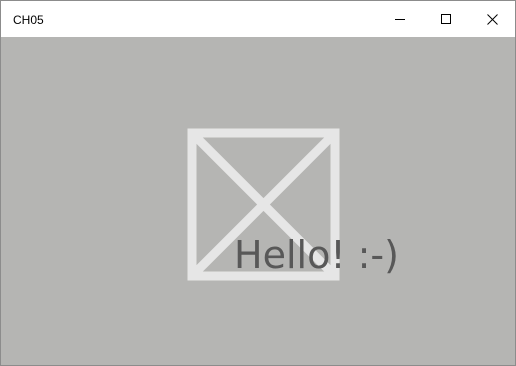  I want to click on minimize-button, so click(400, 19).